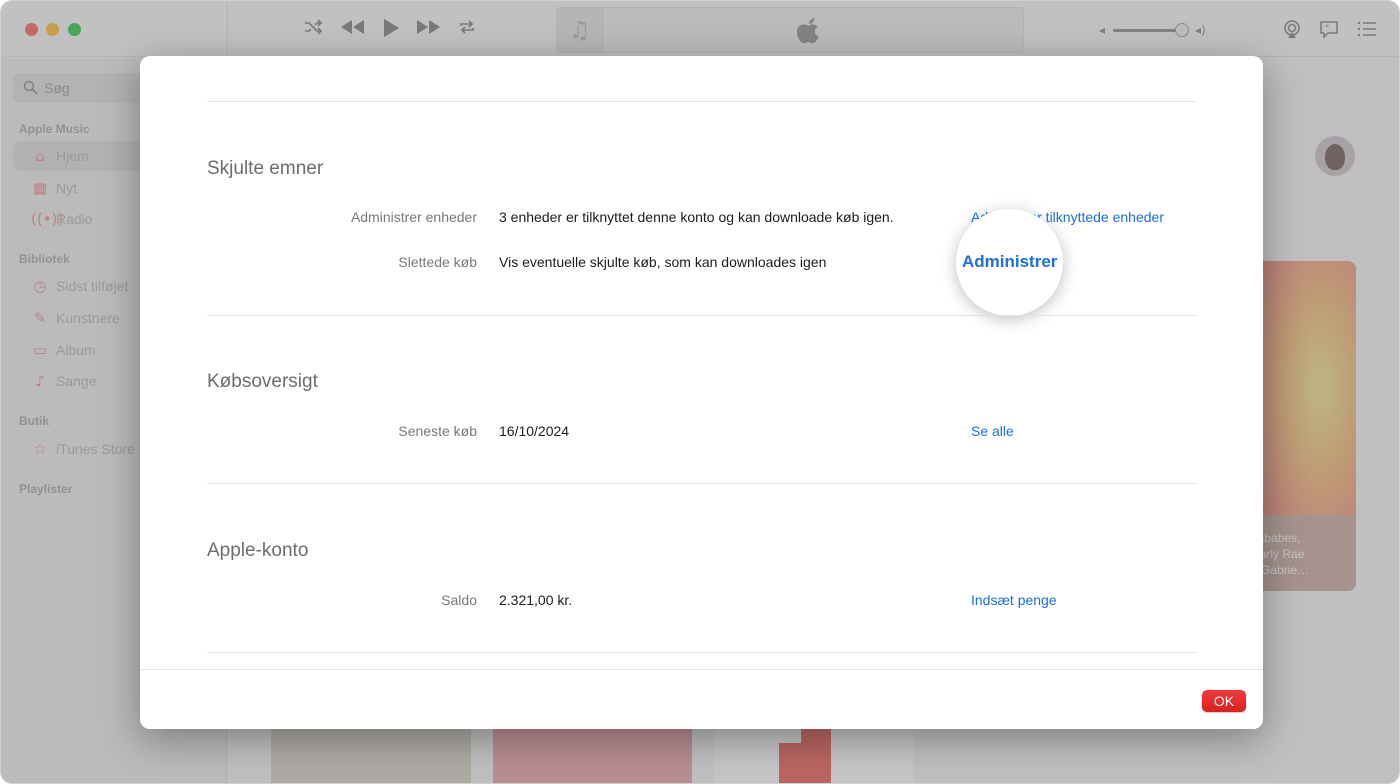 This screenshot has width=1400, height=784. What do you see at coordinates (262, 381) in the screenshot?
I see `section-title-purchase-history: Købsoversigt` at bounding box center [262, 381].